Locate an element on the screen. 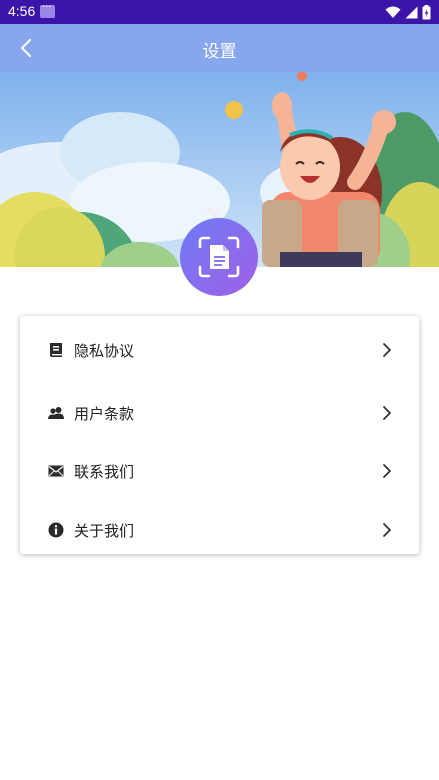 The image size is (439, 780). document-scan-icon is located at coordinates (219, 257).